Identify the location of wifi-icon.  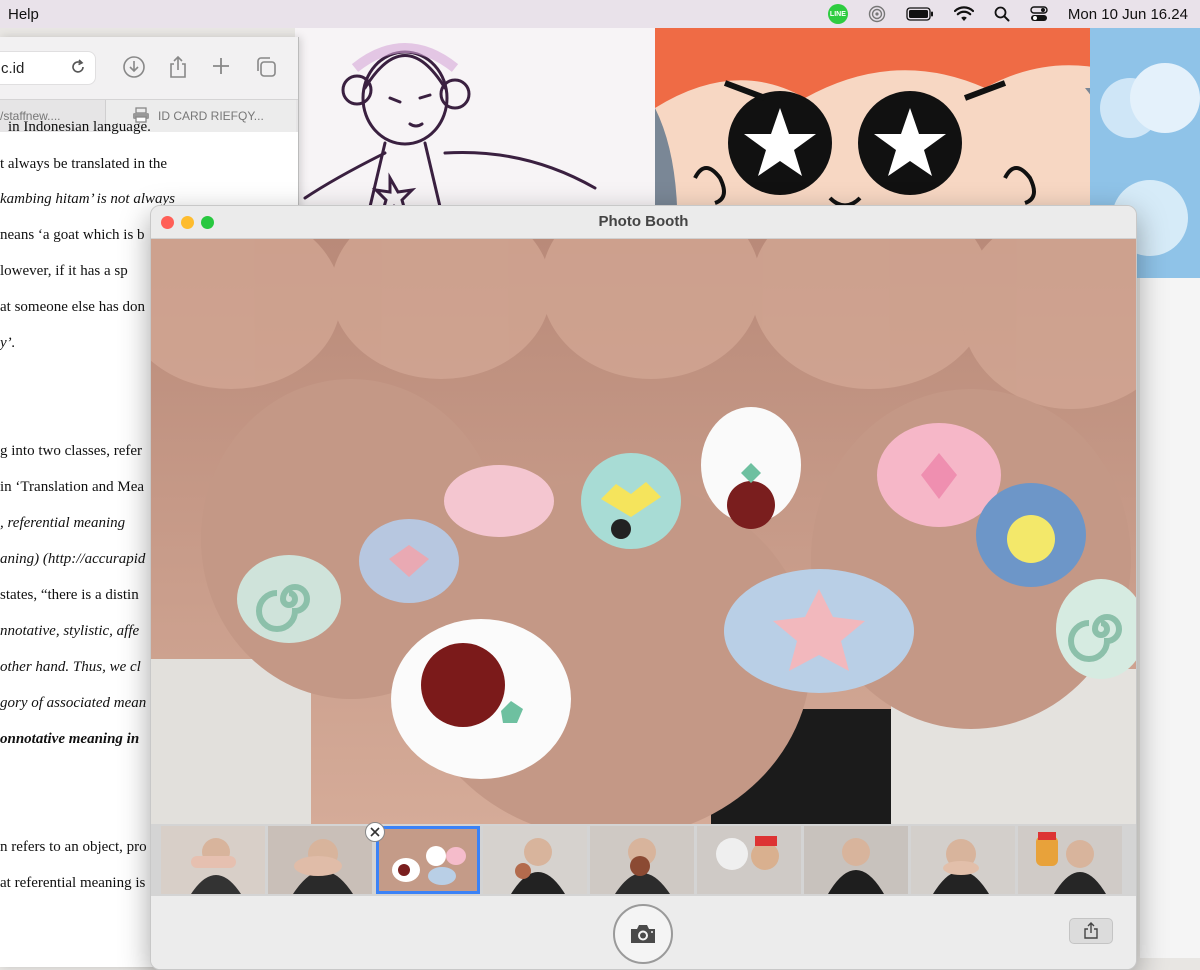
(963, 14).